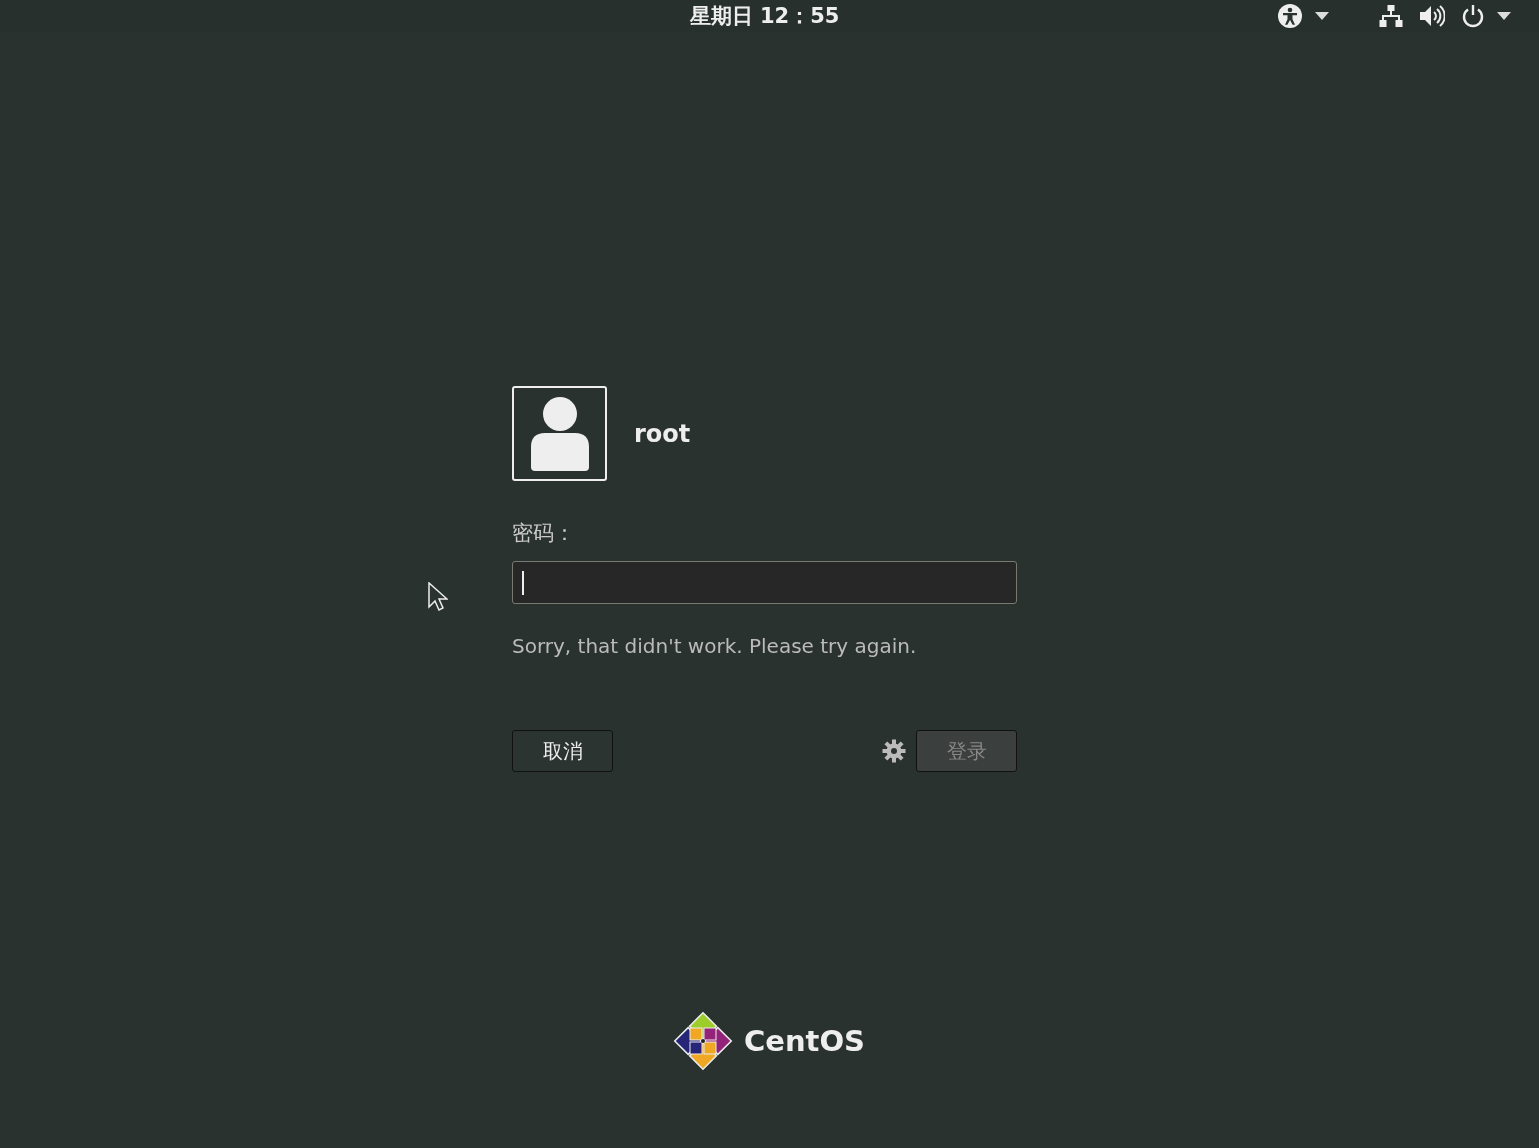 This screenshot has width=1539, height=1148. I want to click on power-icon, so click(1473, 16).